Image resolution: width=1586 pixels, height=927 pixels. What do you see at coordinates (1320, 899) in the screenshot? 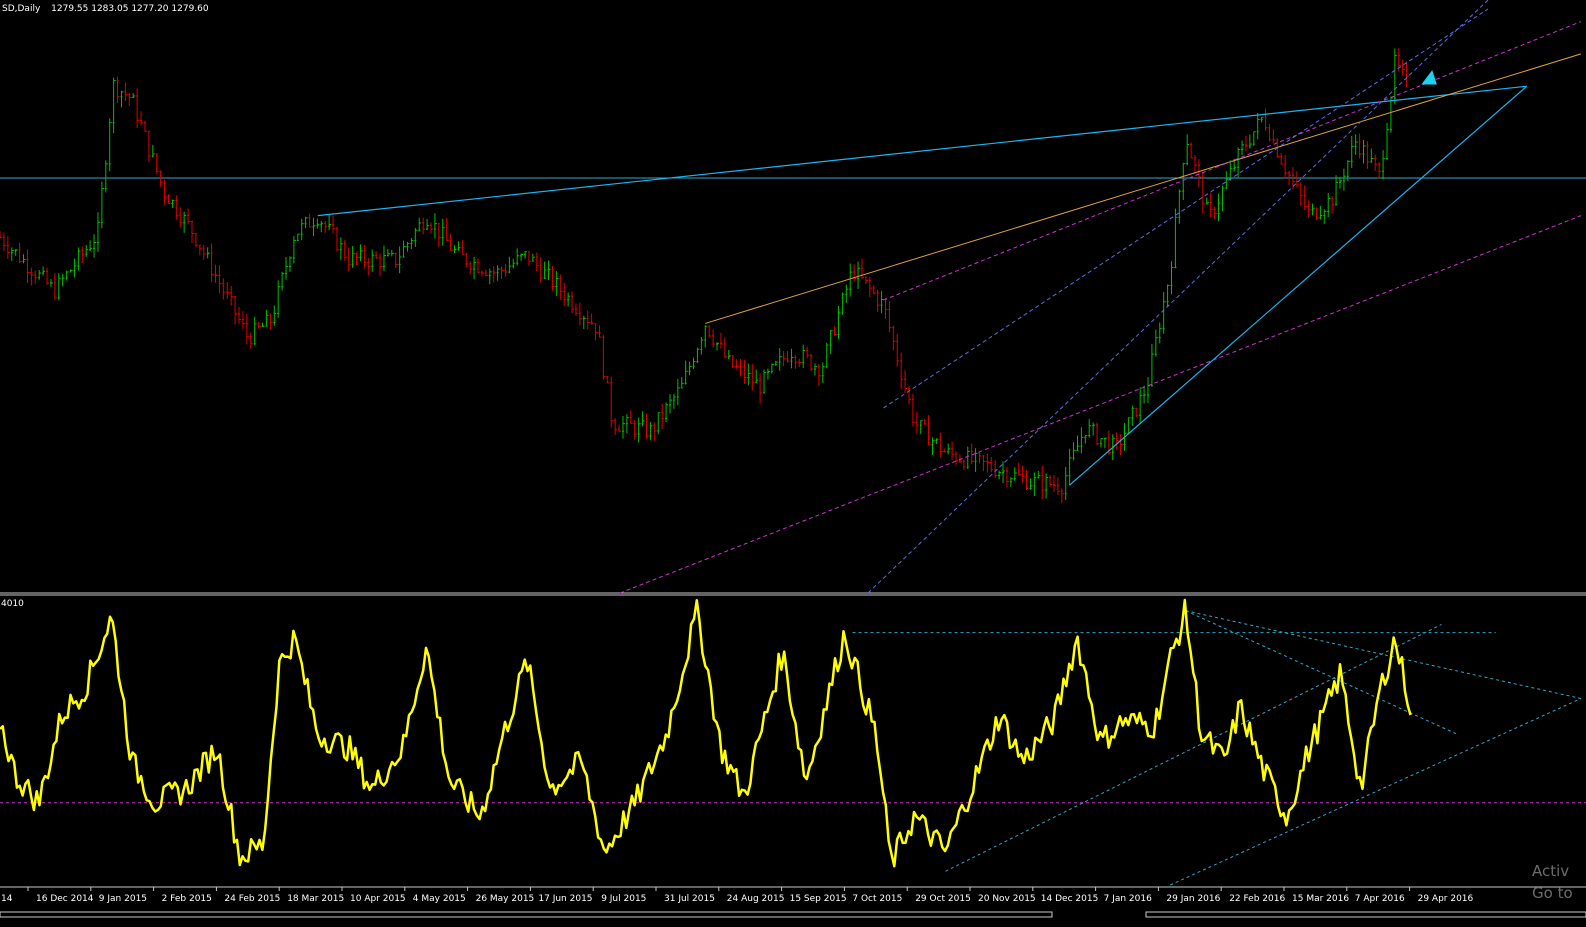
I see `x-tick-label: 15 Mar 2016` at bounding box center [1320, 899].